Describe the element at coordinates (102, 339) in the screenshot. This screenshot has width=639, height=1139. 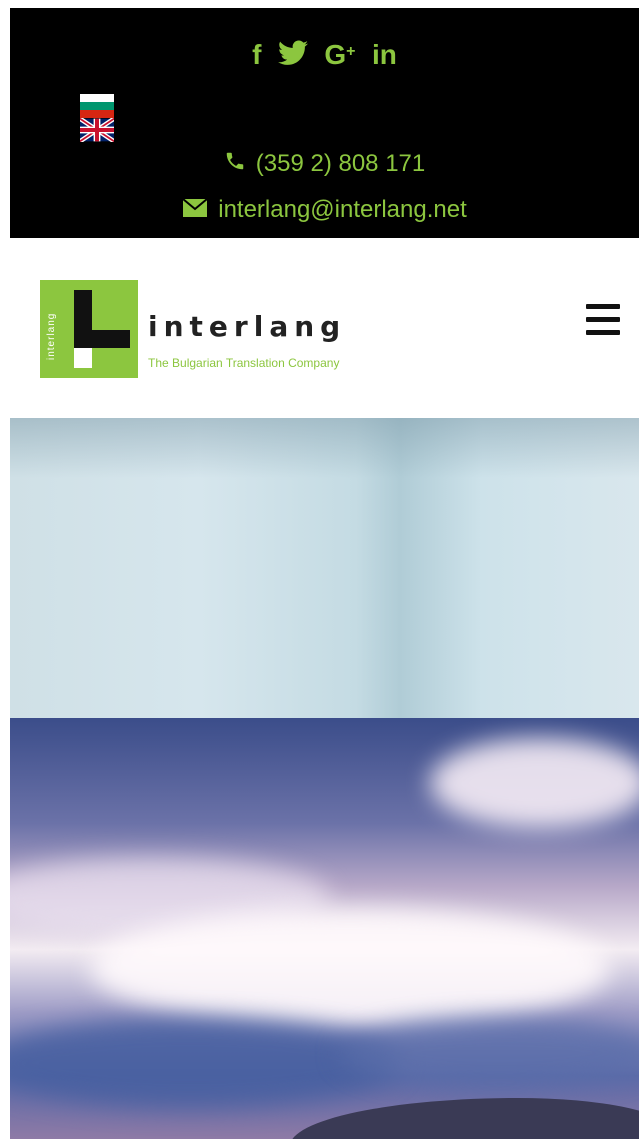
I see `logo-mark-horizontal` at that location.